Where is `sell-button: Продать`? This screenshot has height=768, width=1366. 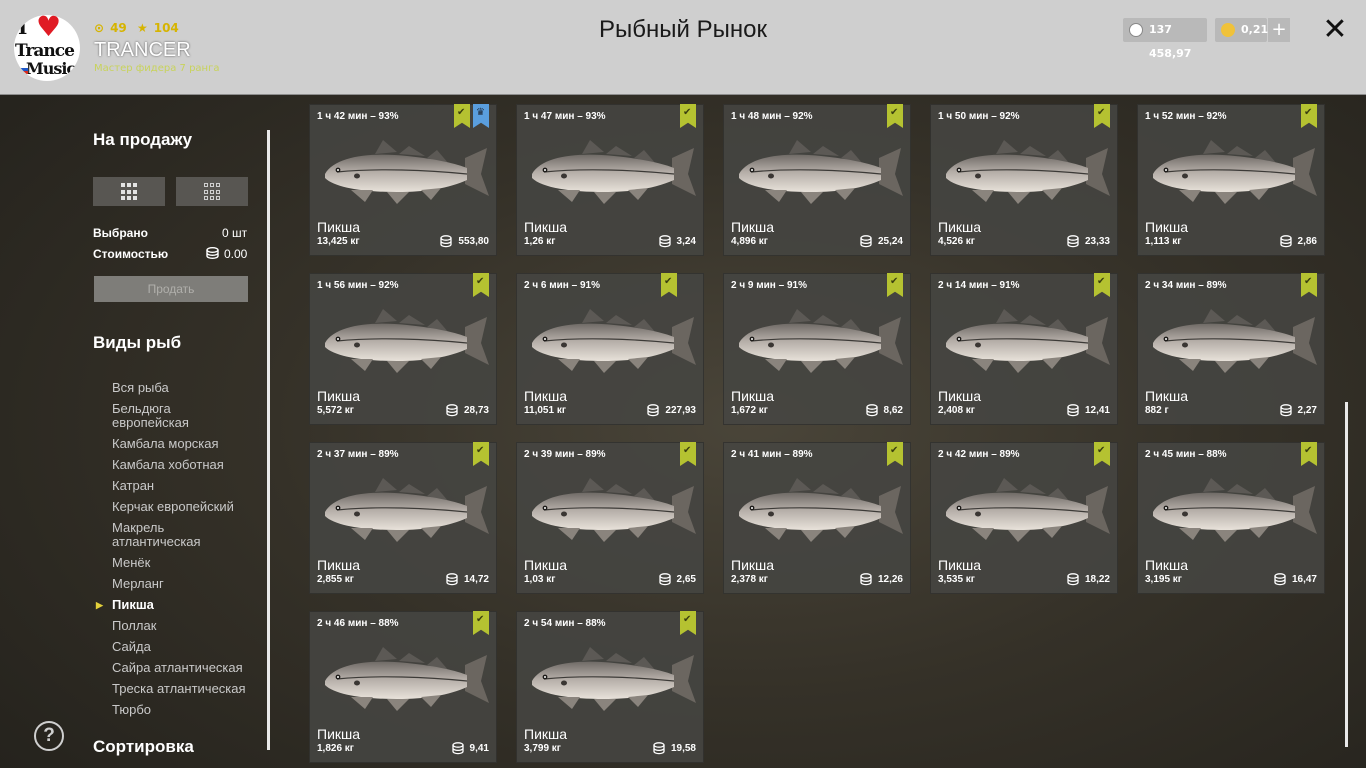
sell-button: Продать is located at coordinates (171, 289).